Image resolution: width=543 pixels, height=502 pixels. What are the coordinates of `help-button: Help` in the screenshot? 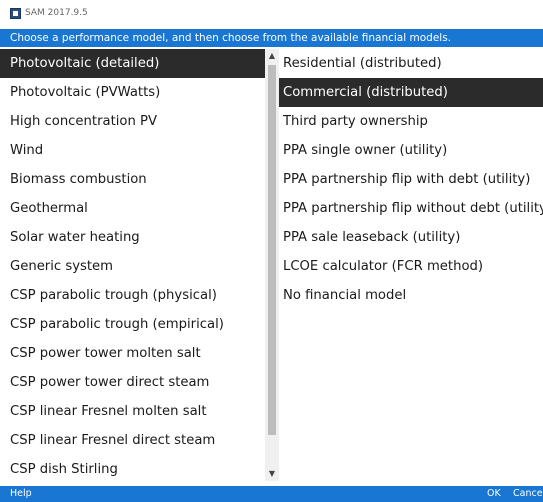 It's located at (21, 494).